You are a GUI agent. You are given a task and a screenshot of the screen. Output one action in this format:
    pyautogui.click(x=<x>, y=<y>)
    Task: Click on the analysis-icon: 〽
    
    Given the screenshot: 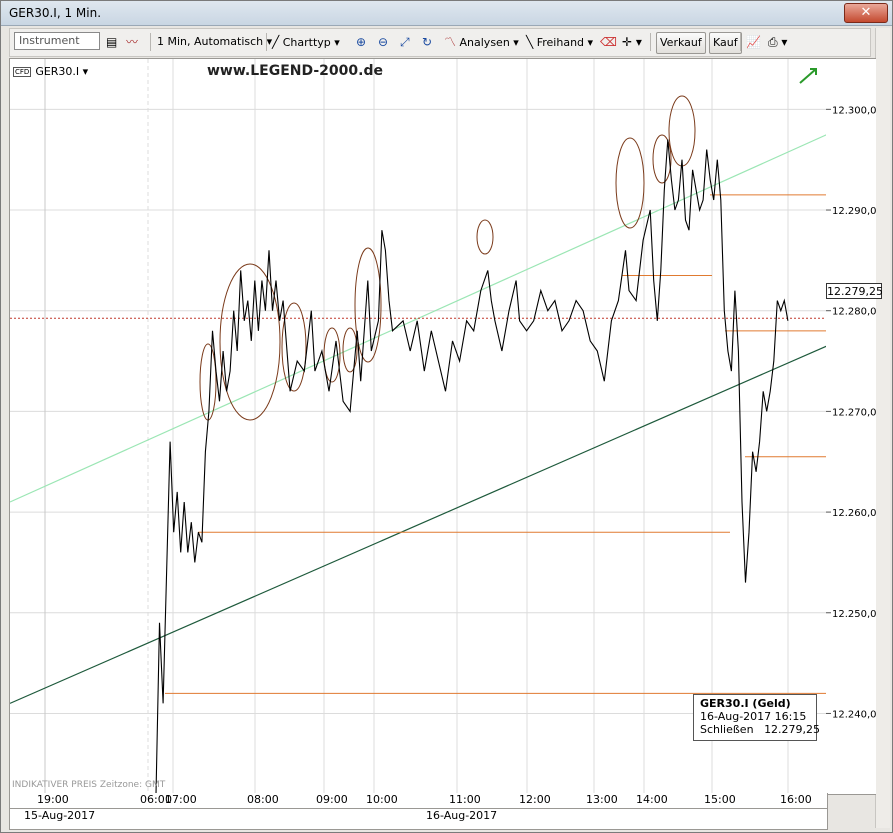 What is the action you would take?
    pyautogui.click(x=450, y=42)
    